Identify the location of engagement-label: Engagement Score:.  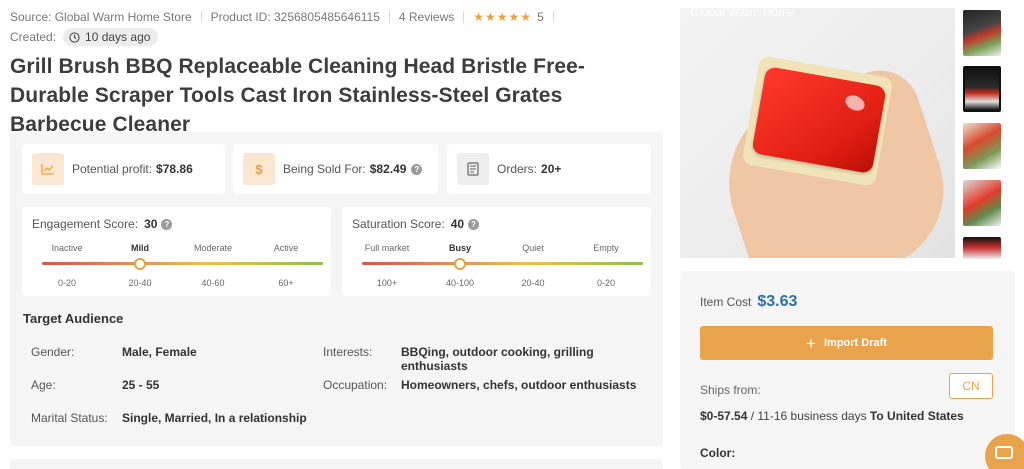
(85, 224).